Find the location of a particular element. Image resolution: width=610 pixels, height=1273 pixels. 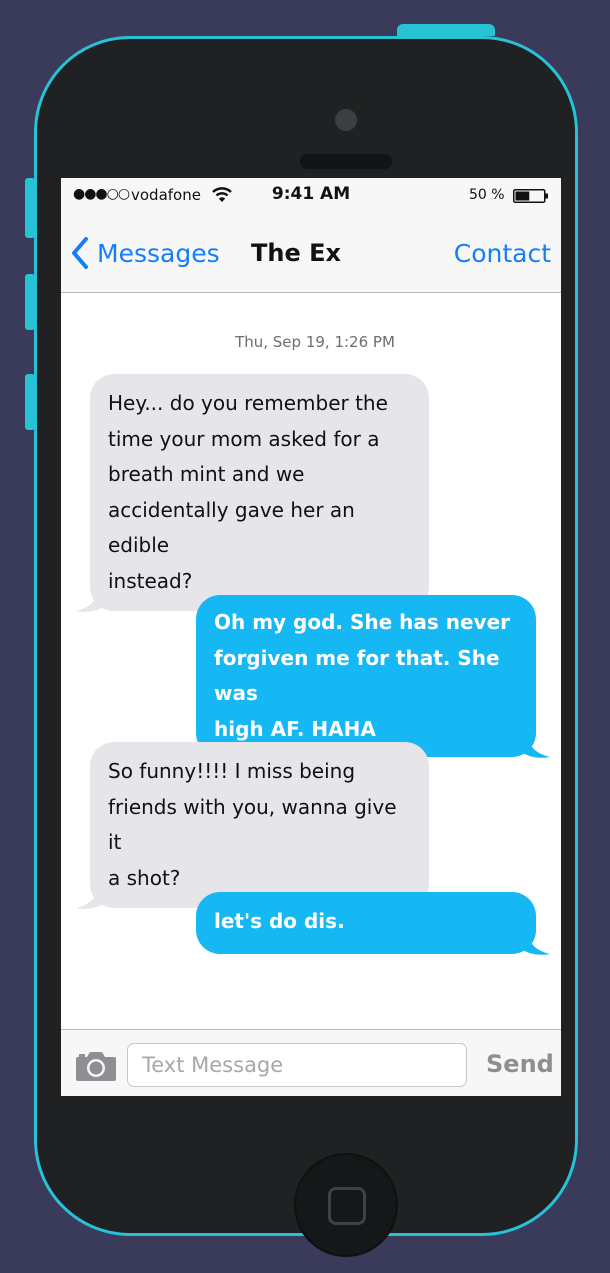

message-line: a shot? is located at coordinates (144, 877).